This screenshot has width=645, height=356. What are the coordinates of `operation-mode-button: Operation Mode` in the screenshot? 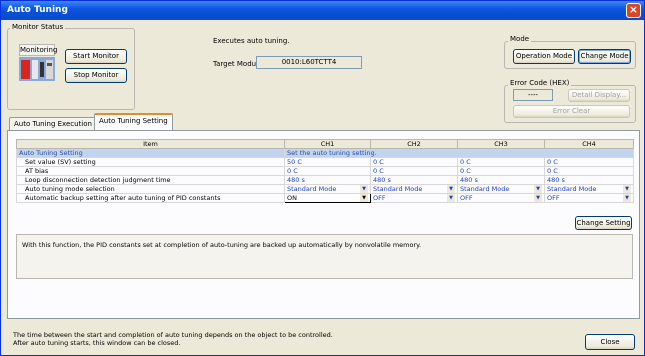 It's located at (544, 56).